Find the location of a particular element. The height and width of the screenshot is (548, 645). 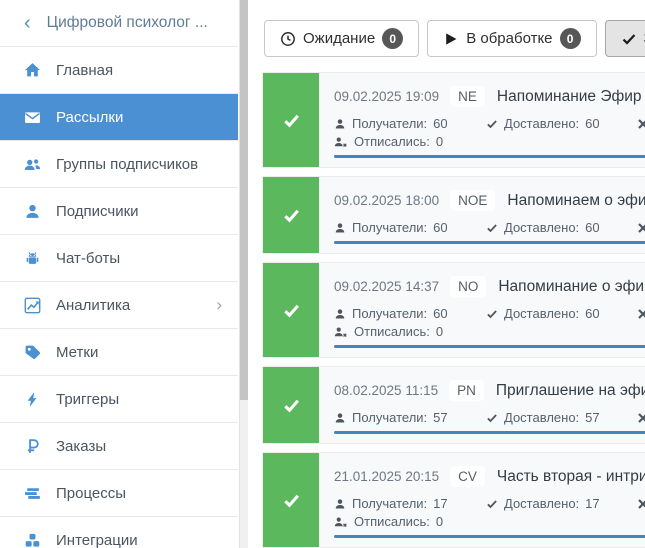

campaign-date: 09.02.2025 14:37 is located at coordinates (387, 286).